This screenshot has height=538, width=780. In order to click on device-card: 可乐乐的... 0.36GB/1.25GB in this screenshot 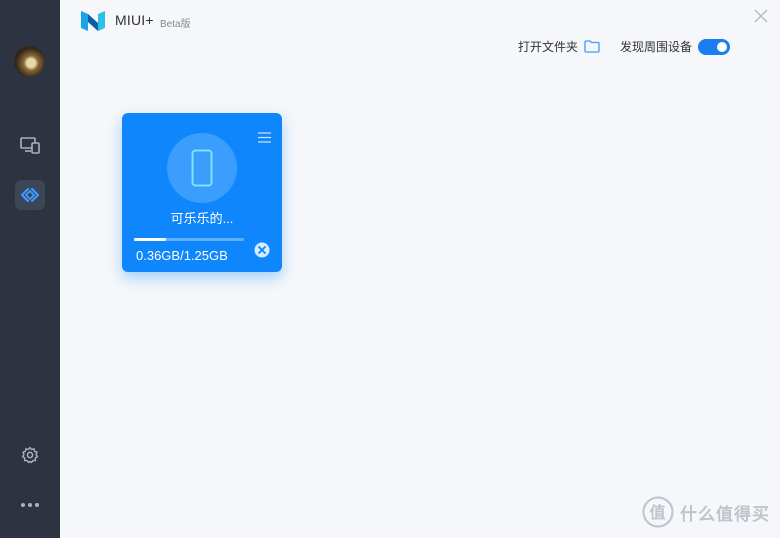, I will do `click(202, 192)`.